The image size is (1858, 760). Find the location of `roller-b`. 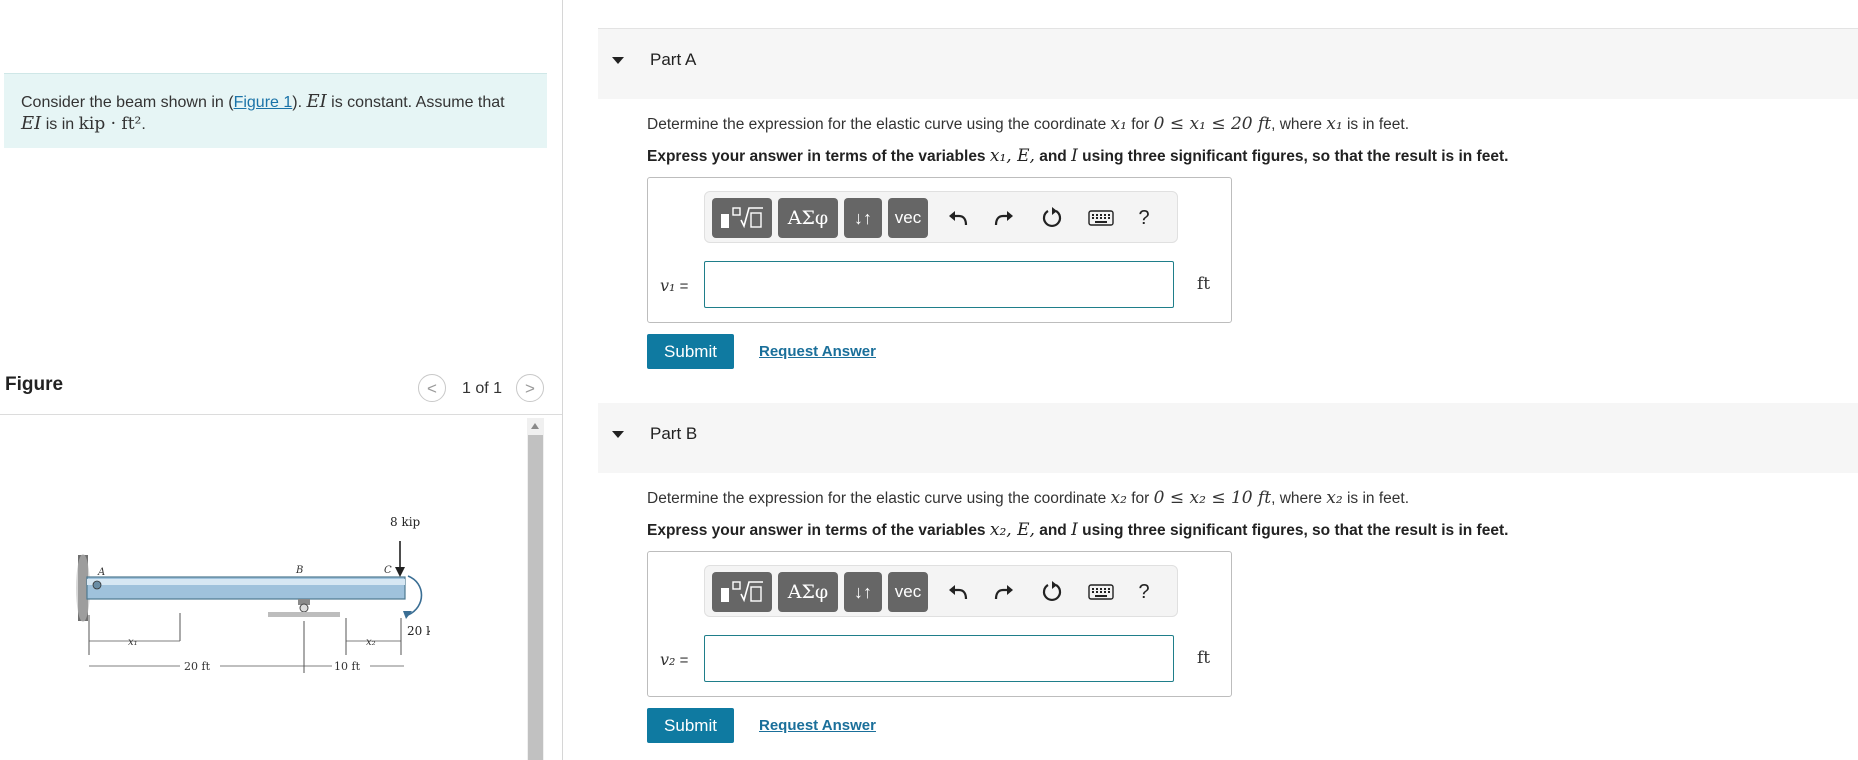

roller-b is located at coordinates (304, 608).